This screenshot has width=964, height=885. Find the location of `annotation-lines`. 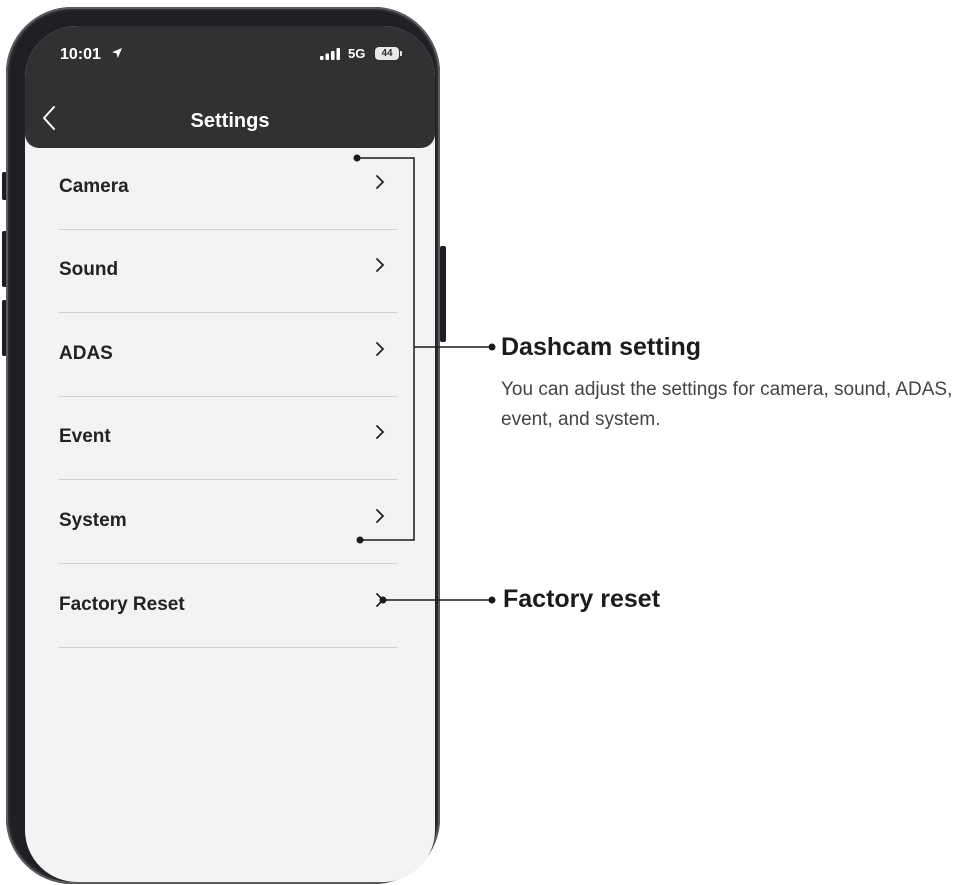

annotation-lines is located at coordinates (424, 379).